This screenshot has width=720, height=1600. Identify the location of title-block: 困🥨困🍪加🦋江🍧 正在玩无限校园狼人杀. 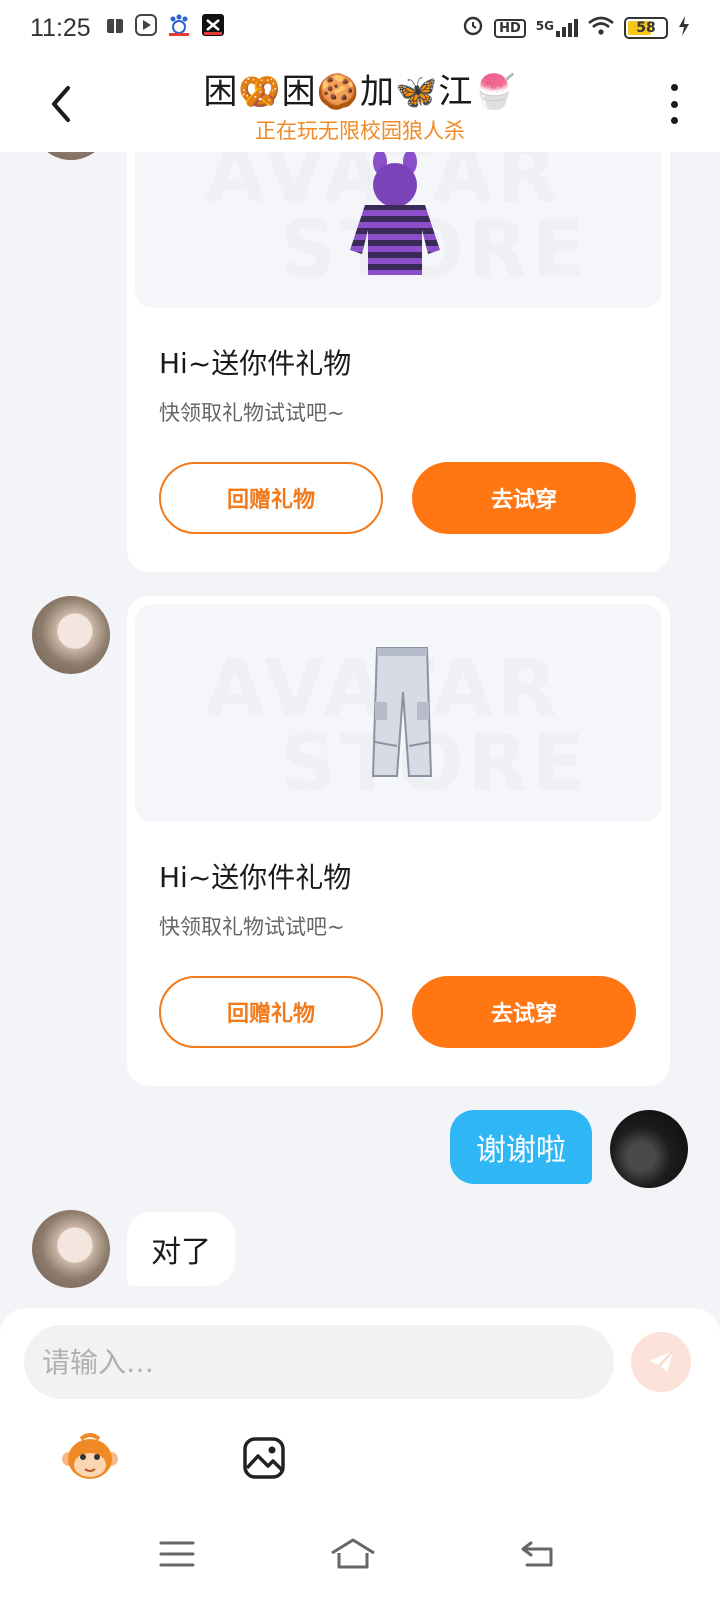
(360, 104).